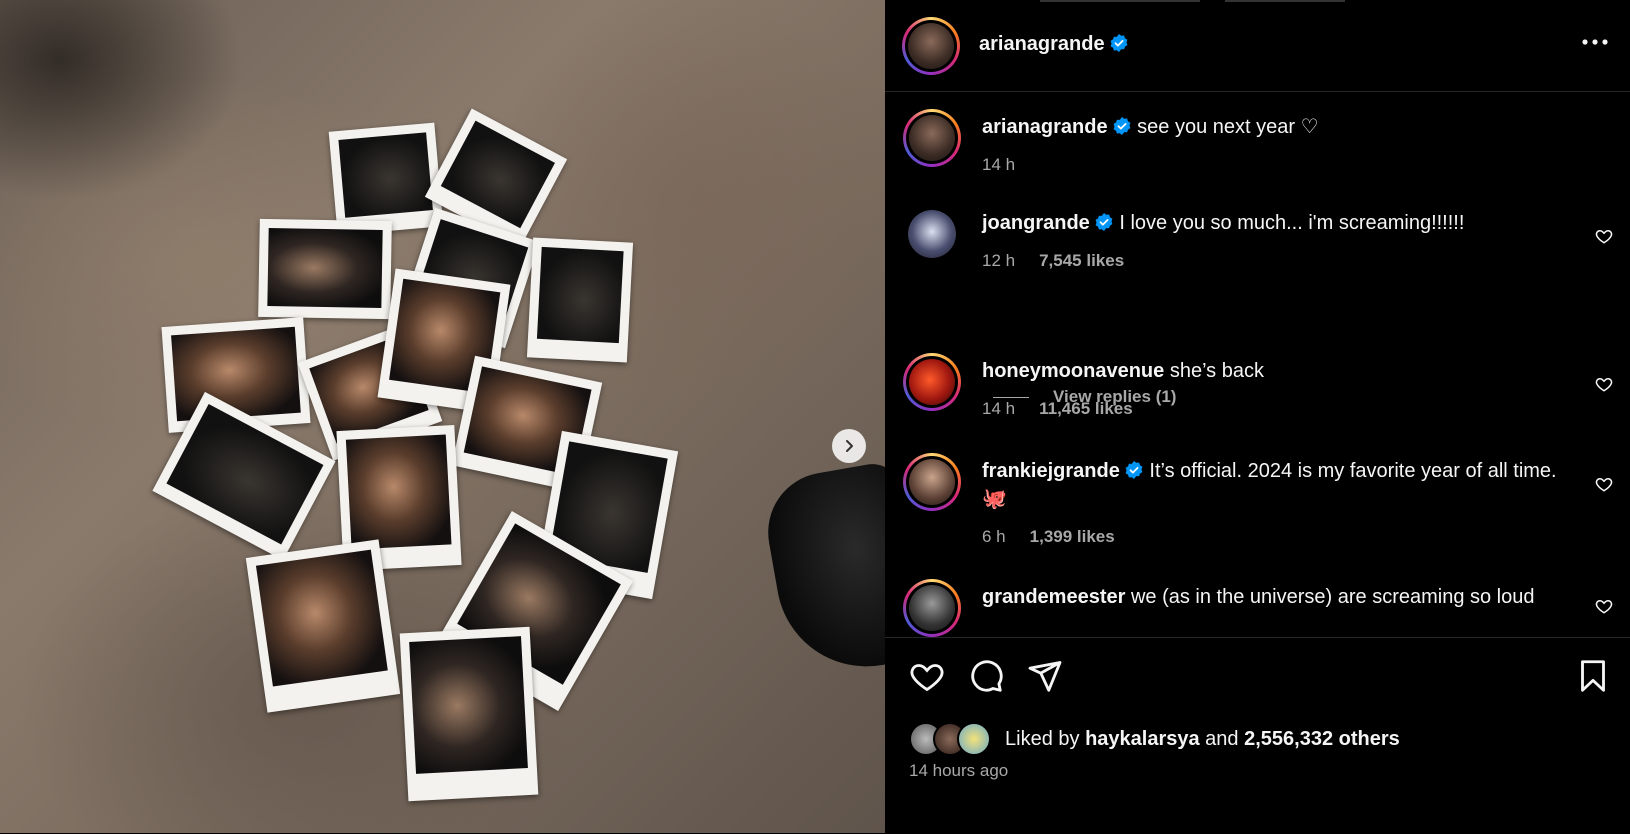  Describe the element at coordinates (1072, 536) in the screenshot. I see `comment-likes: 1,399 likes` at that location.